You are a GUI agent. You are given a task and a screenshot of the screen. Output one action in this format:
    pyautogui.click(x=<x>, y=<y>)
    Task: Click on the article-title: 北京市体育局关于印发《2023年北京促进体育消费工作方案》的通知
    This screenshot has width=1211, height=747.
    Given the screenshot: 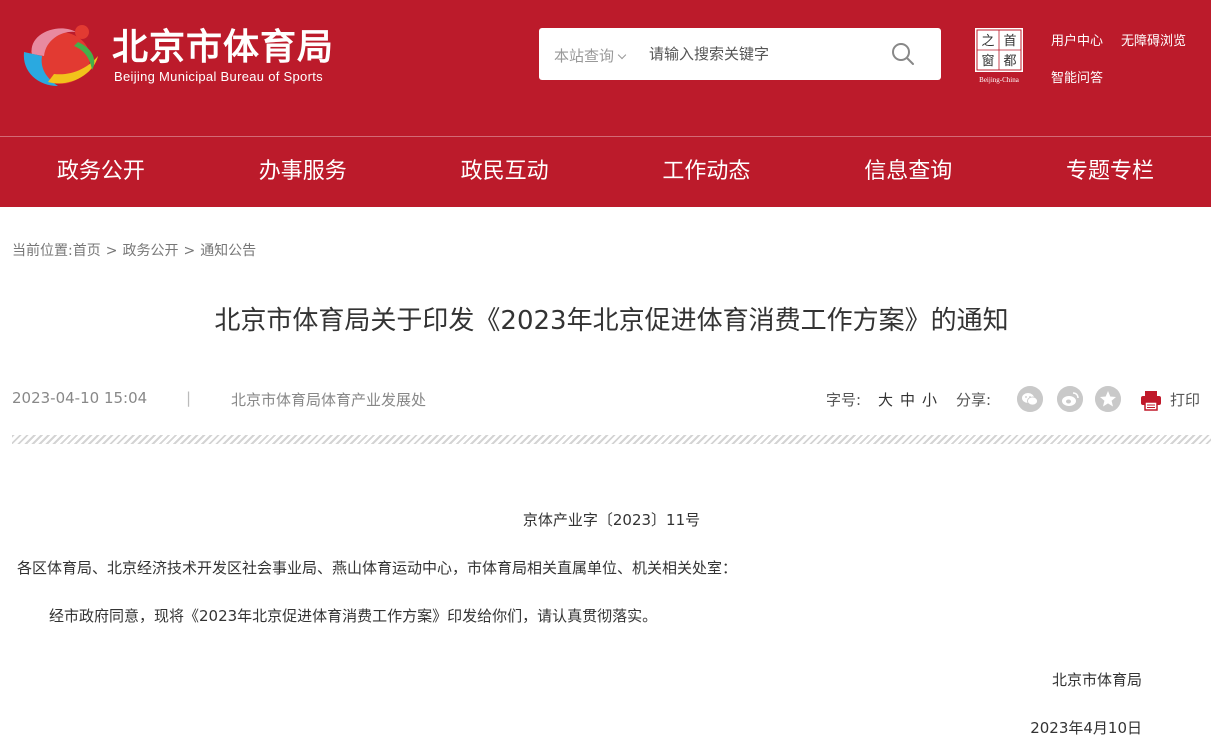 What is the action you would take?
    pyautogui.click(x=611, y=321)
    